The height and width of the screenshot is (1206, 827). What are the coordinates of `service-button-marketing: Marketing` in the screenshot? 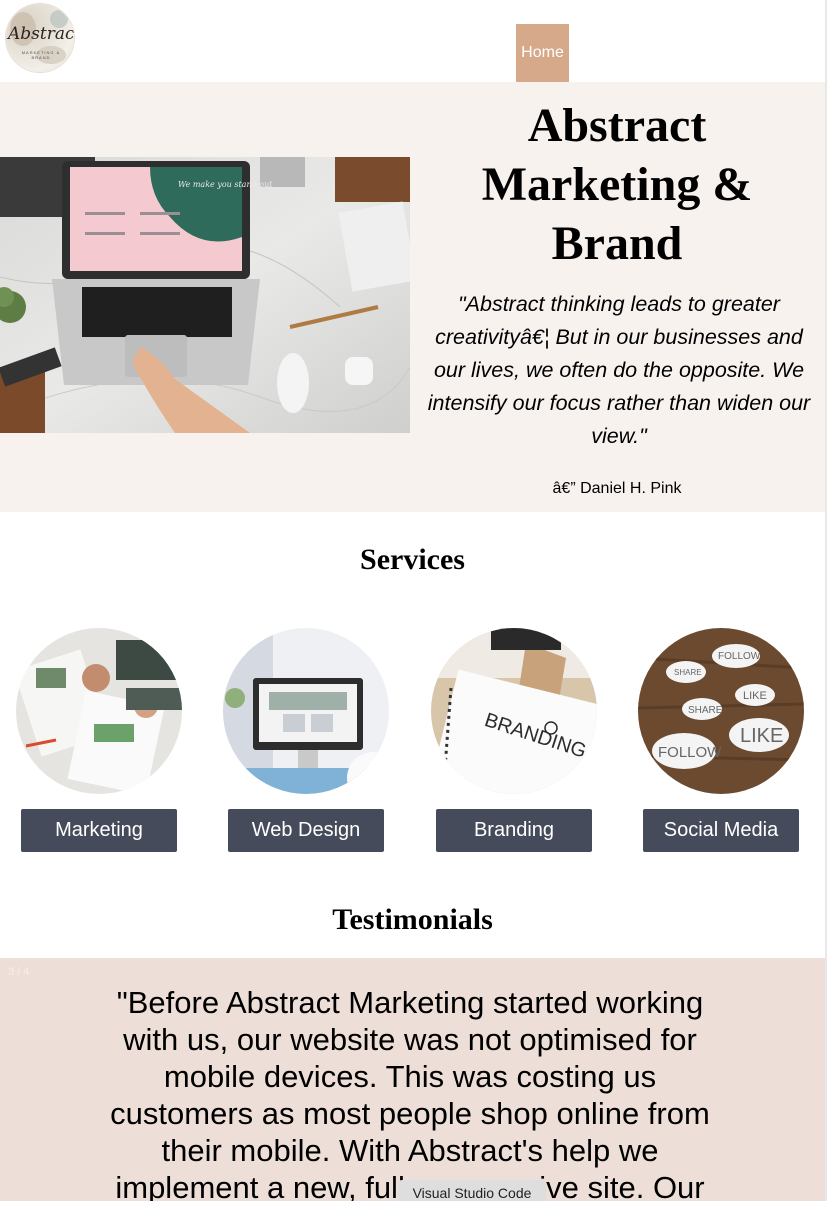 It's located at (99, 830).